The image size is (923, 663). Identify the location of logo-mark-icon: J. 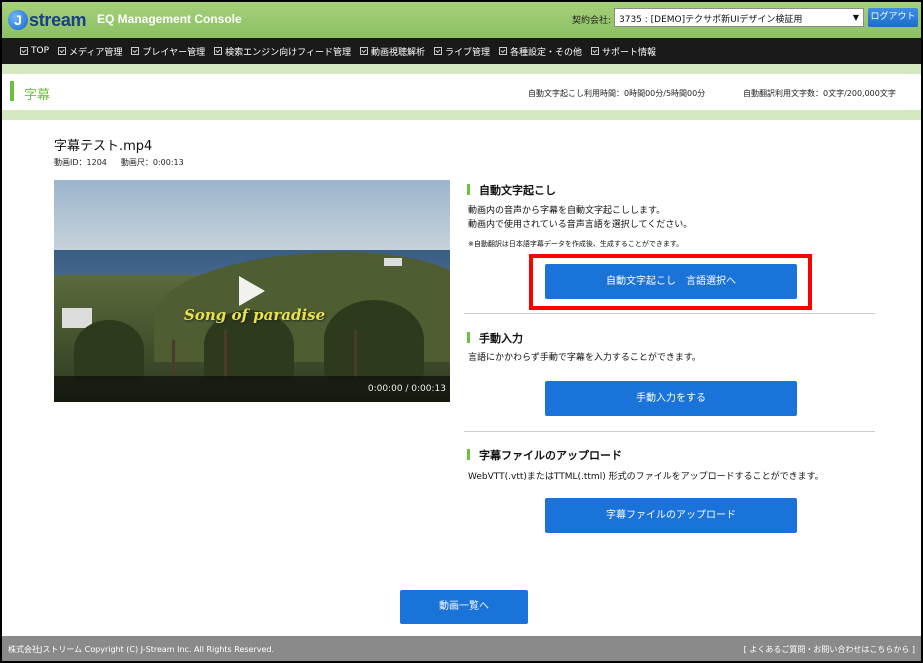
(18, 20).